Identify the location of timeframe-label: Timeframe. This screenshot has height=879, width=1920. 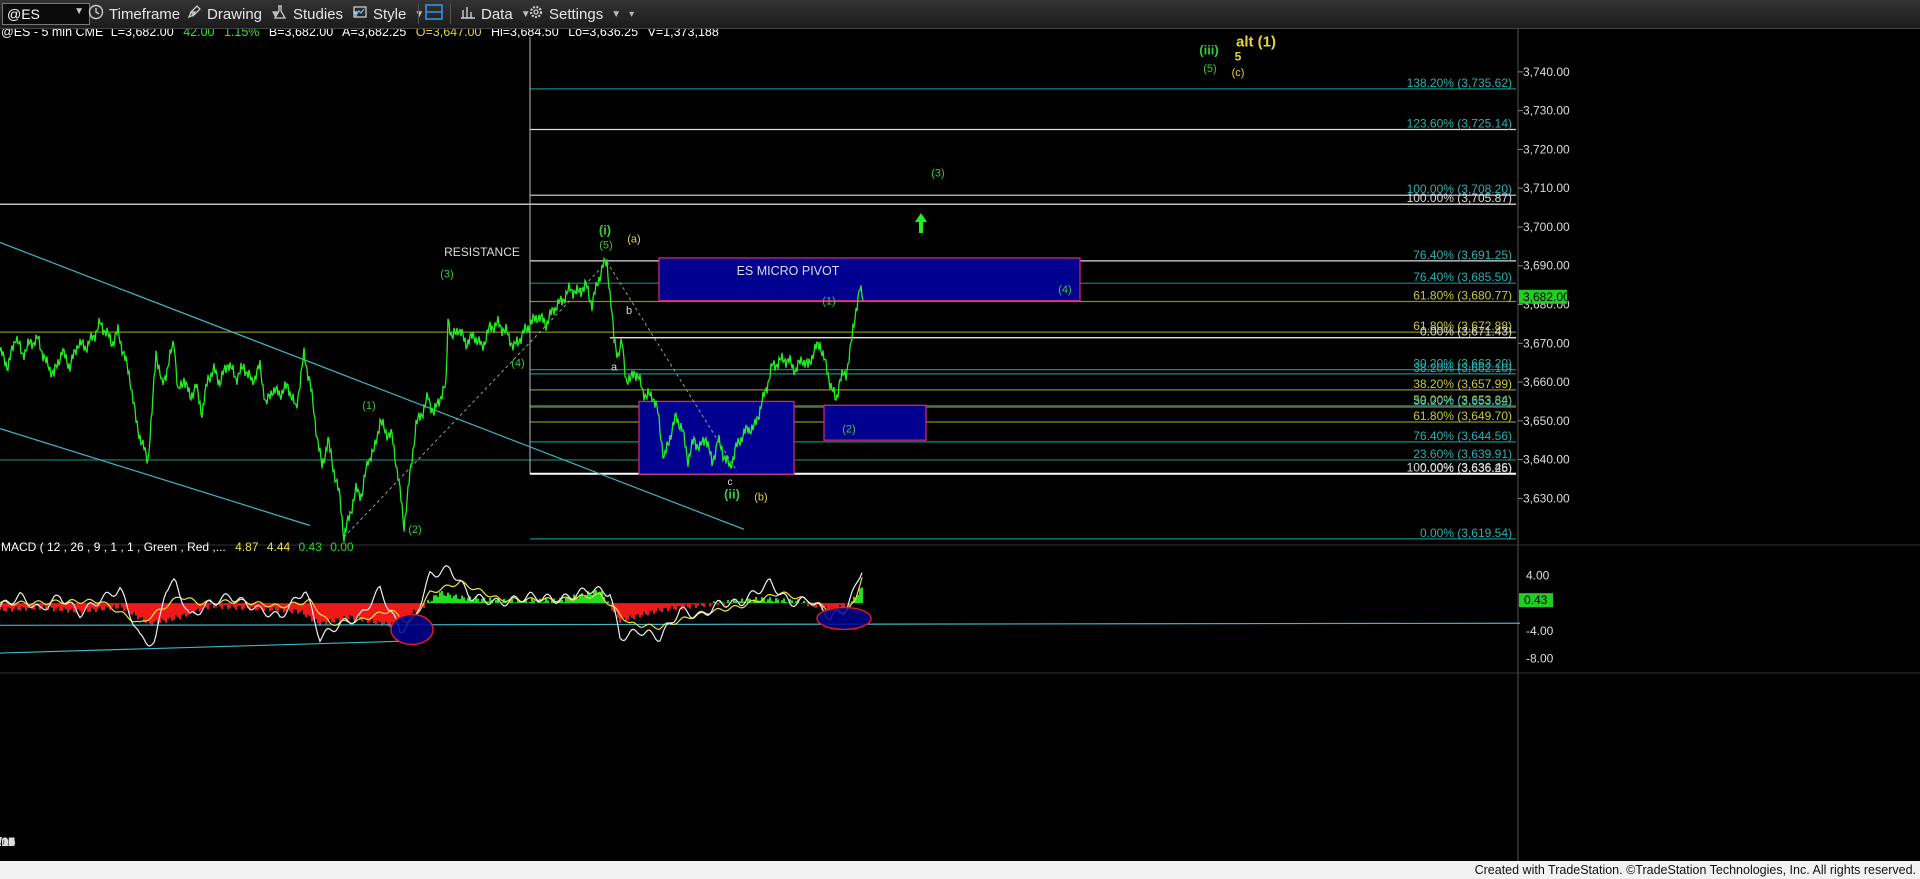
(145, 14).